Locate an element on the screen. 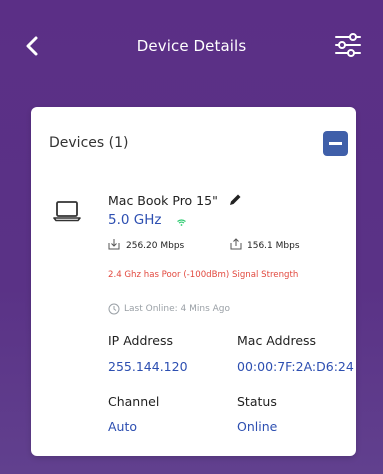  collapse-minus-button is located at coordinates (335, 143).